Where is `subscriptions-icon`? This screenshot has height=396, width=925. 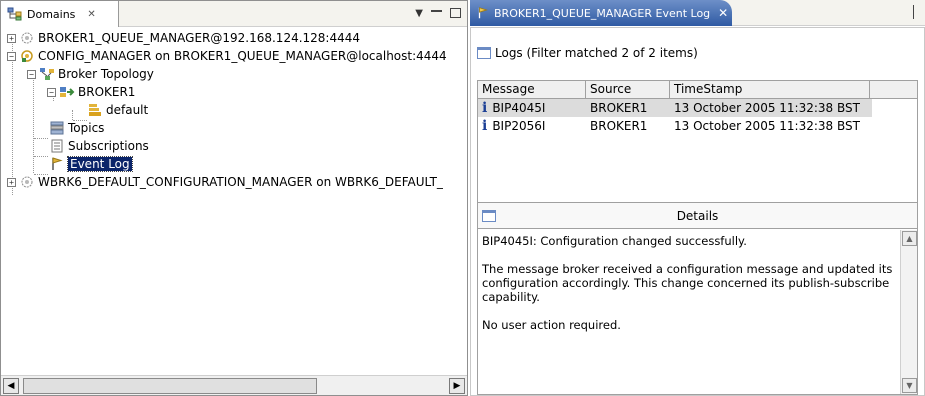 subscriptions-icon is located at coordinates (57, 146).